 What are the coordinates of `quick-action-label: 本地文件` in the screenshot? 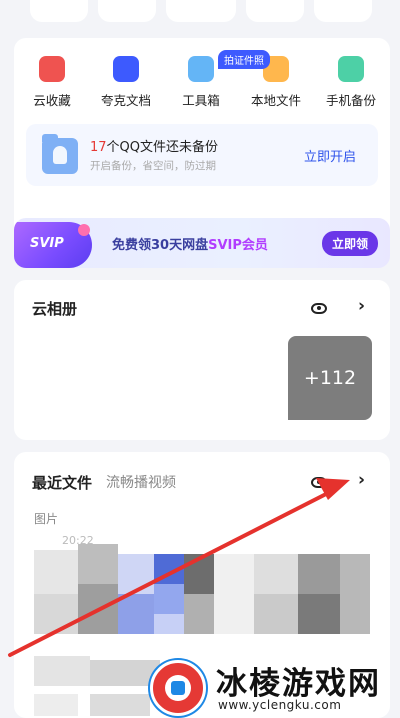 It's located at (275, 100).